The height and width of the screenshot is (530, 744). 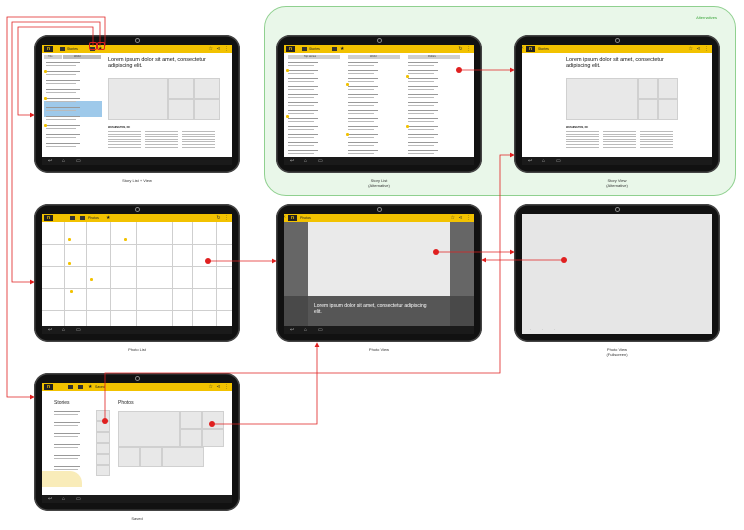 I want to click on link-stories-tab, so click(x=55, y=72).